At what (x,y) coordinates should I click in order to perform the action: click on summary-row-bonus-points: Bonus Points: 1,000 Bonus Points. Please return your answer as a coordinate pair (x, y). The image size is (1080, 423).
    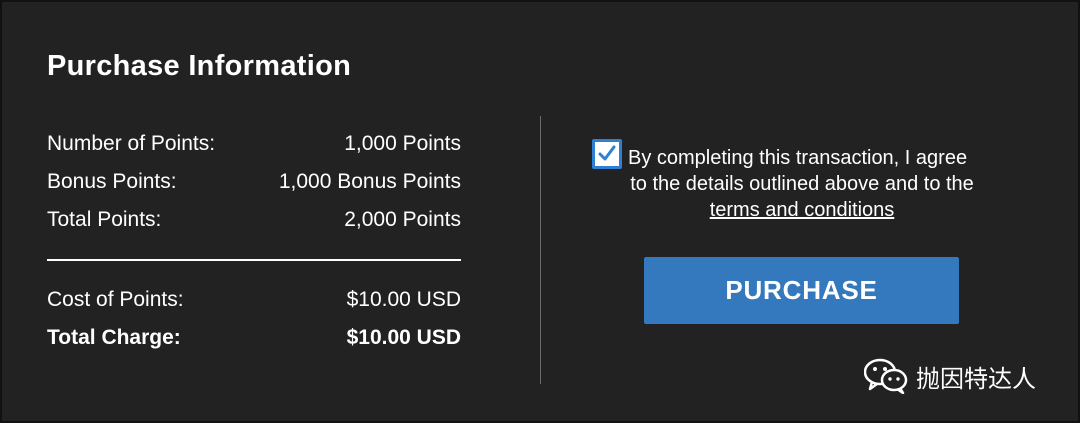
    Looking at the image, I should click on (254, 185).